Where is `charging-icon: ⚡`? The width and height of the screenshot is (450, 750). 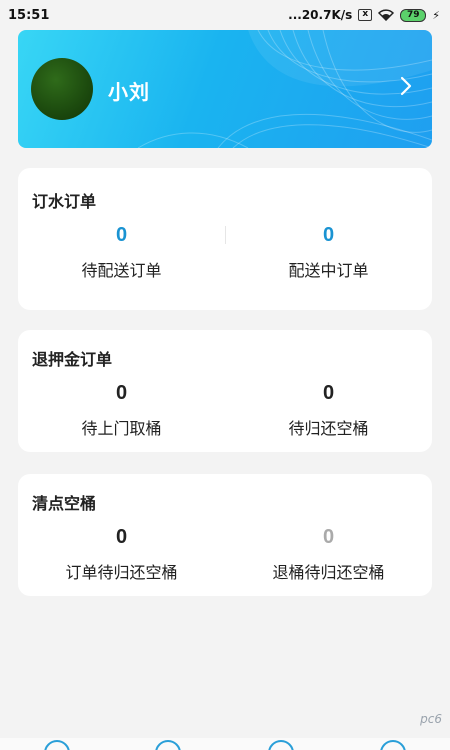 charging-icon: ⚡ is located at coordinates (436, 15).